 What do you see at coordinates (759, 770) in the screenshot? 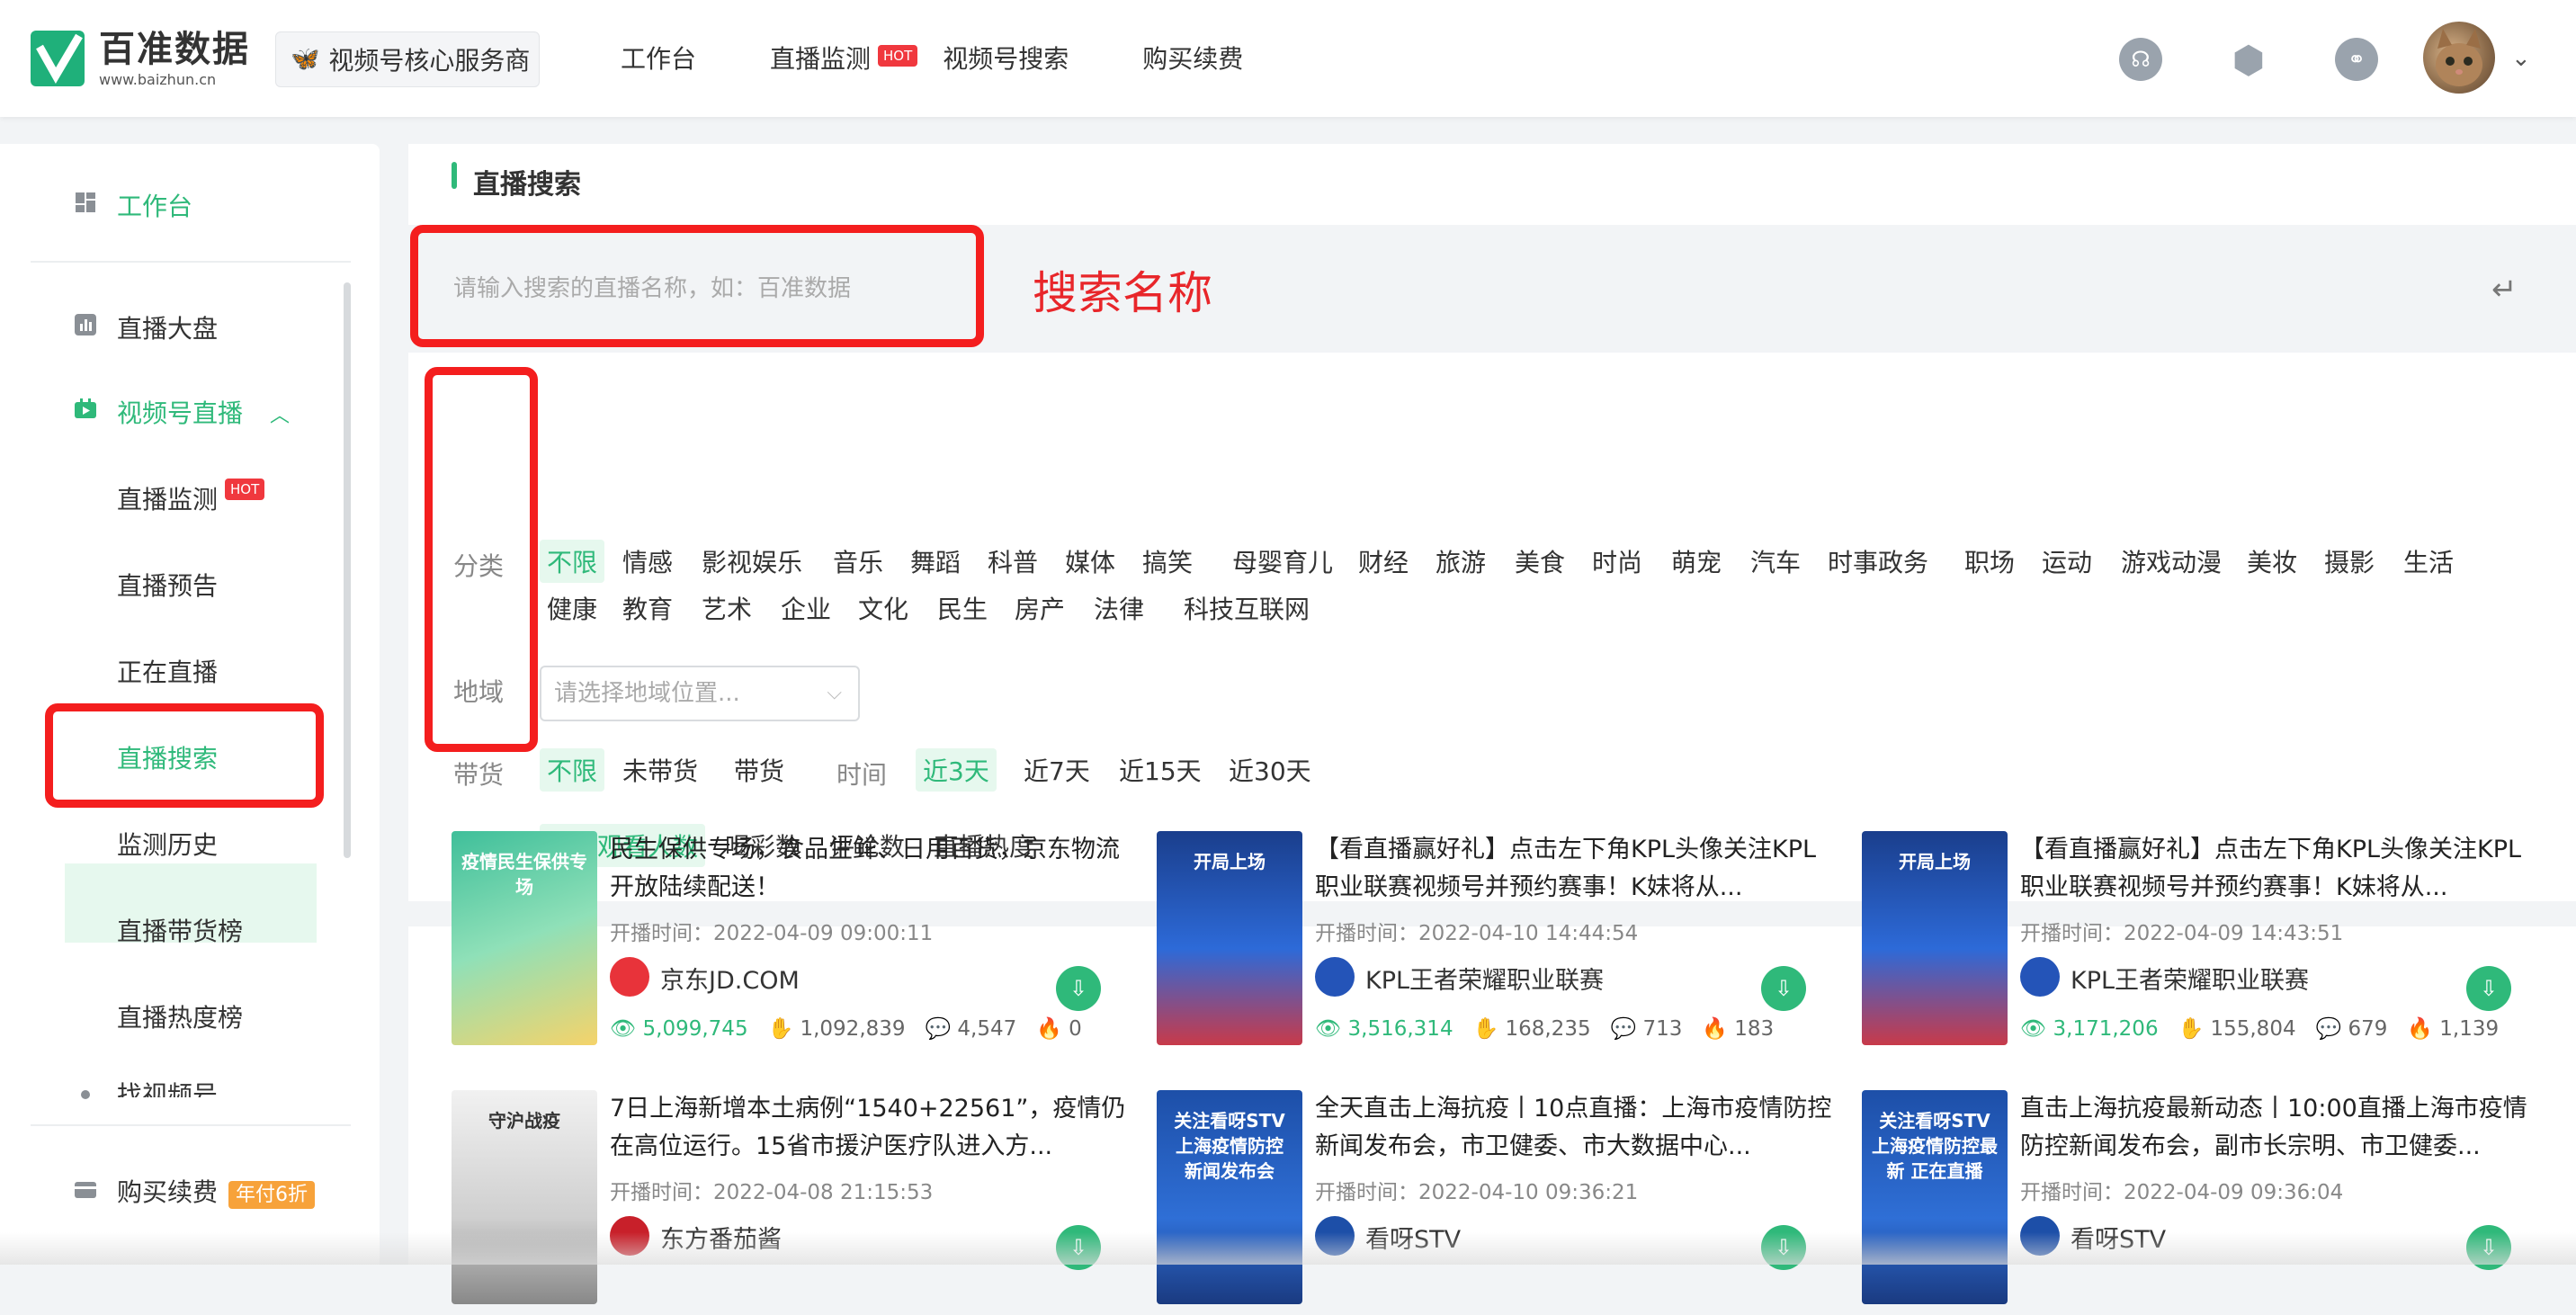
I see `goods-option: 带货` at bounding box center [759, 770].